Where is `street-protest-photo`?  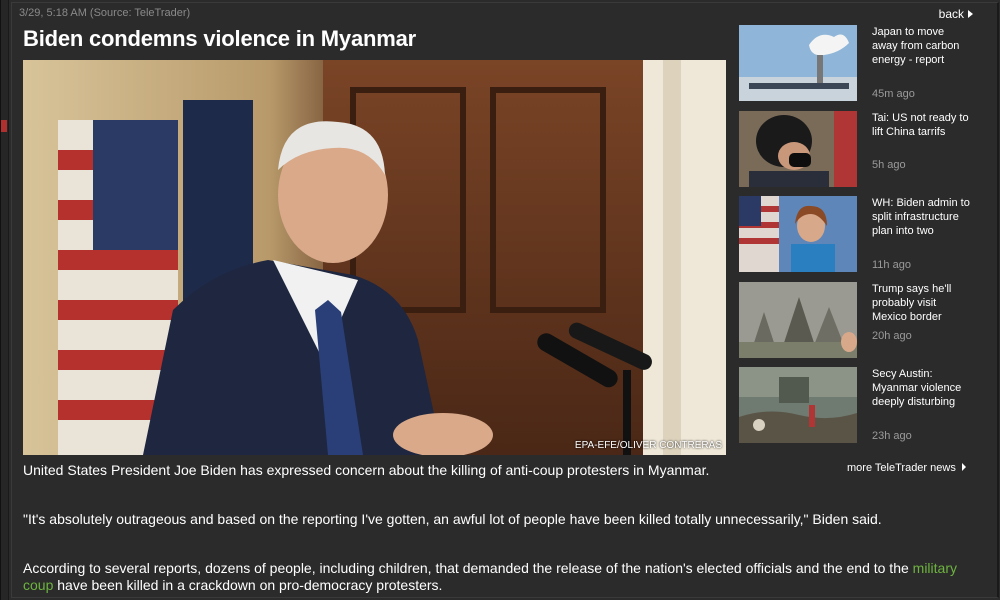 street-protest-photo is located at coordinates (798, 405).